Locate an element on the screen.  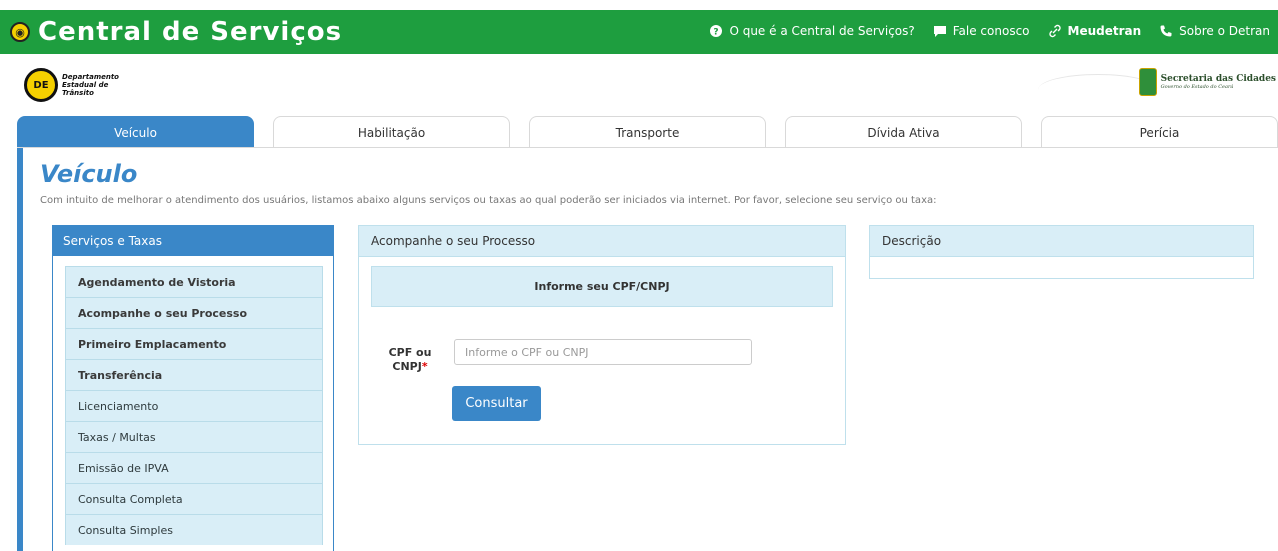
cpf-label-line2-wrap: CNPJ* is located at coordinates (410, 367).